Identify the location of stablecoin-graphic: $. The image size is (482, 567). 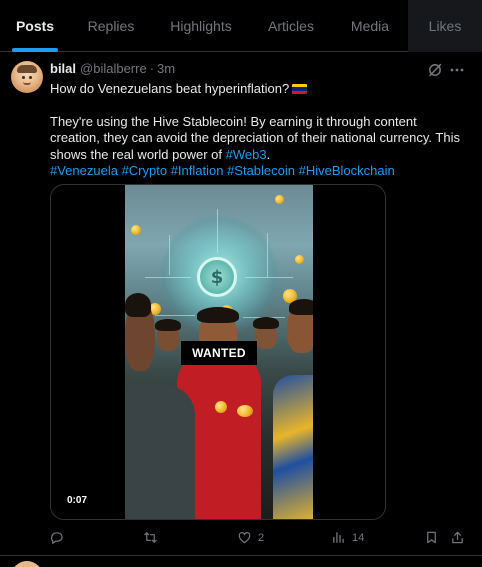
(217, 277).